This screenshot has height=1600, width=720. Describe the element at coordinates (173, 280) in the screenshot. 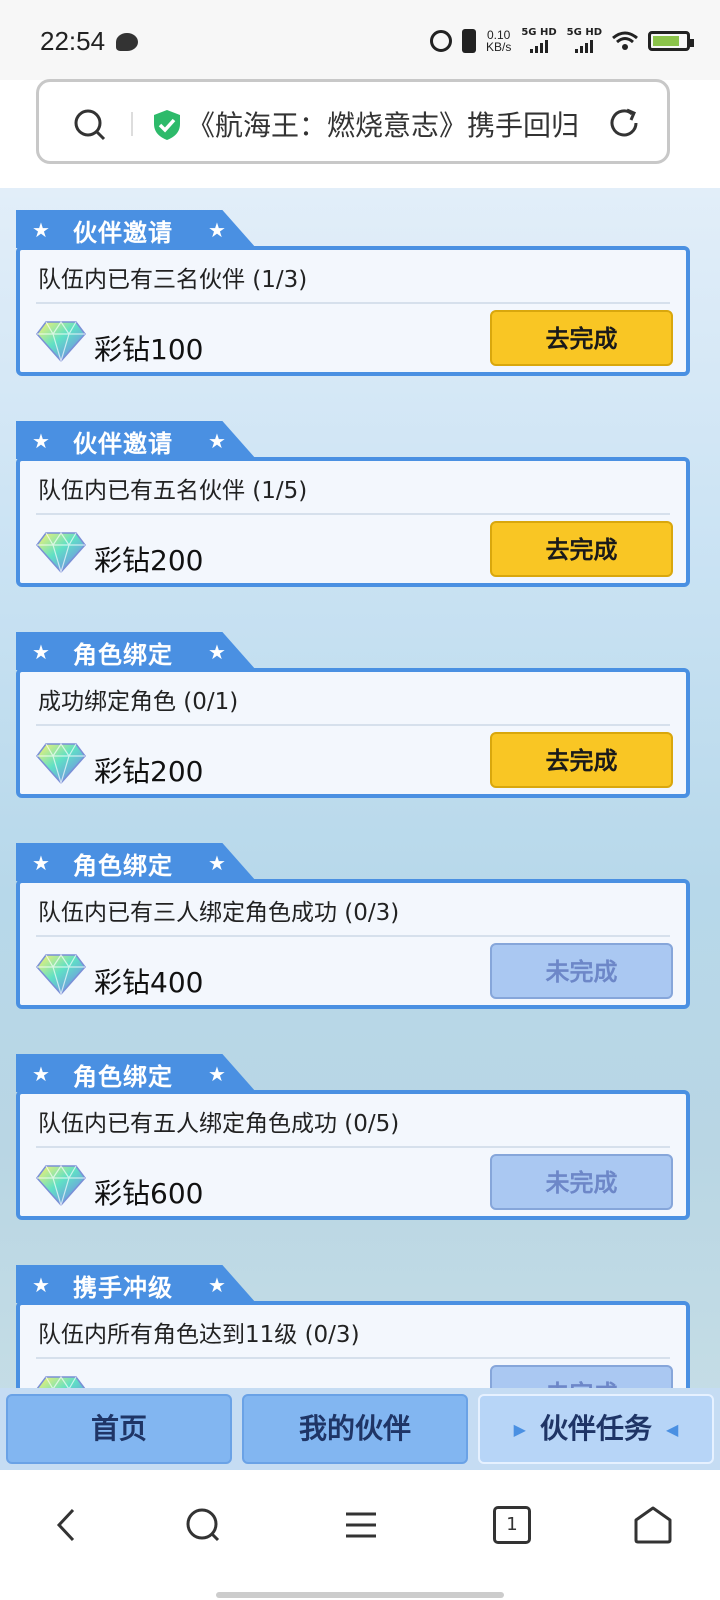

I see `task-description: 队伍内已有三名伙伴 (1/3)` at that location.